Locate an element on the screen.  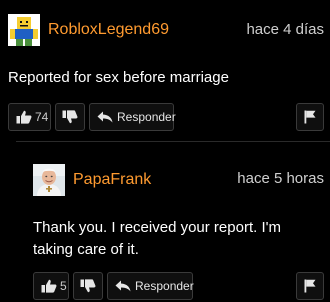
reply-divider is located at coordinates (173, 141).